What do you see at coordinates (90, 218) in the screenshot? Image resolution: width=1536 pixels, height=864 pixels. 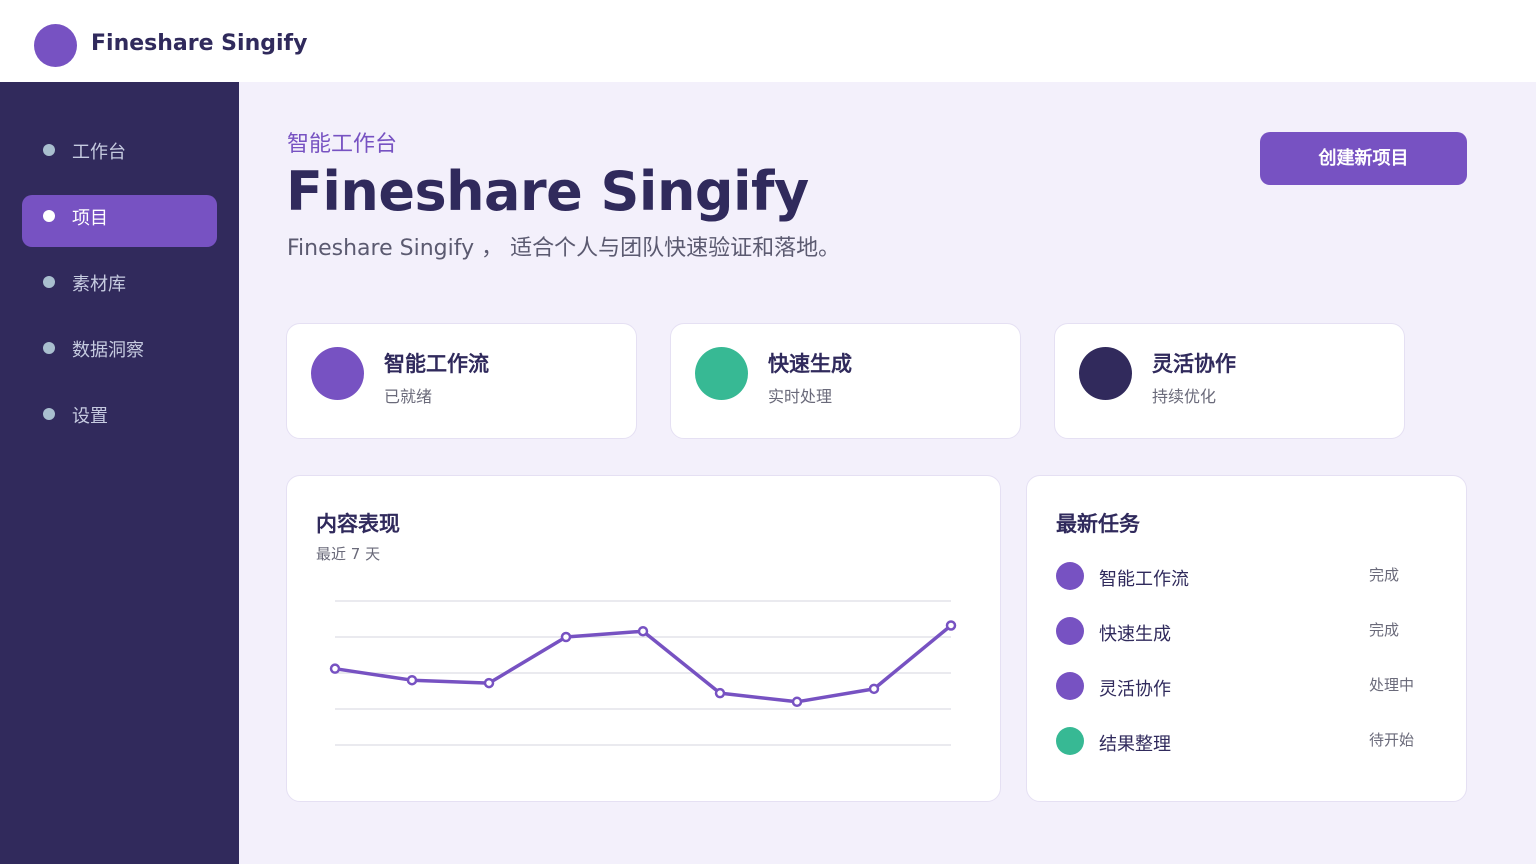 I see `sidebar-item-label: 项目` at bounding box center [90, 218].